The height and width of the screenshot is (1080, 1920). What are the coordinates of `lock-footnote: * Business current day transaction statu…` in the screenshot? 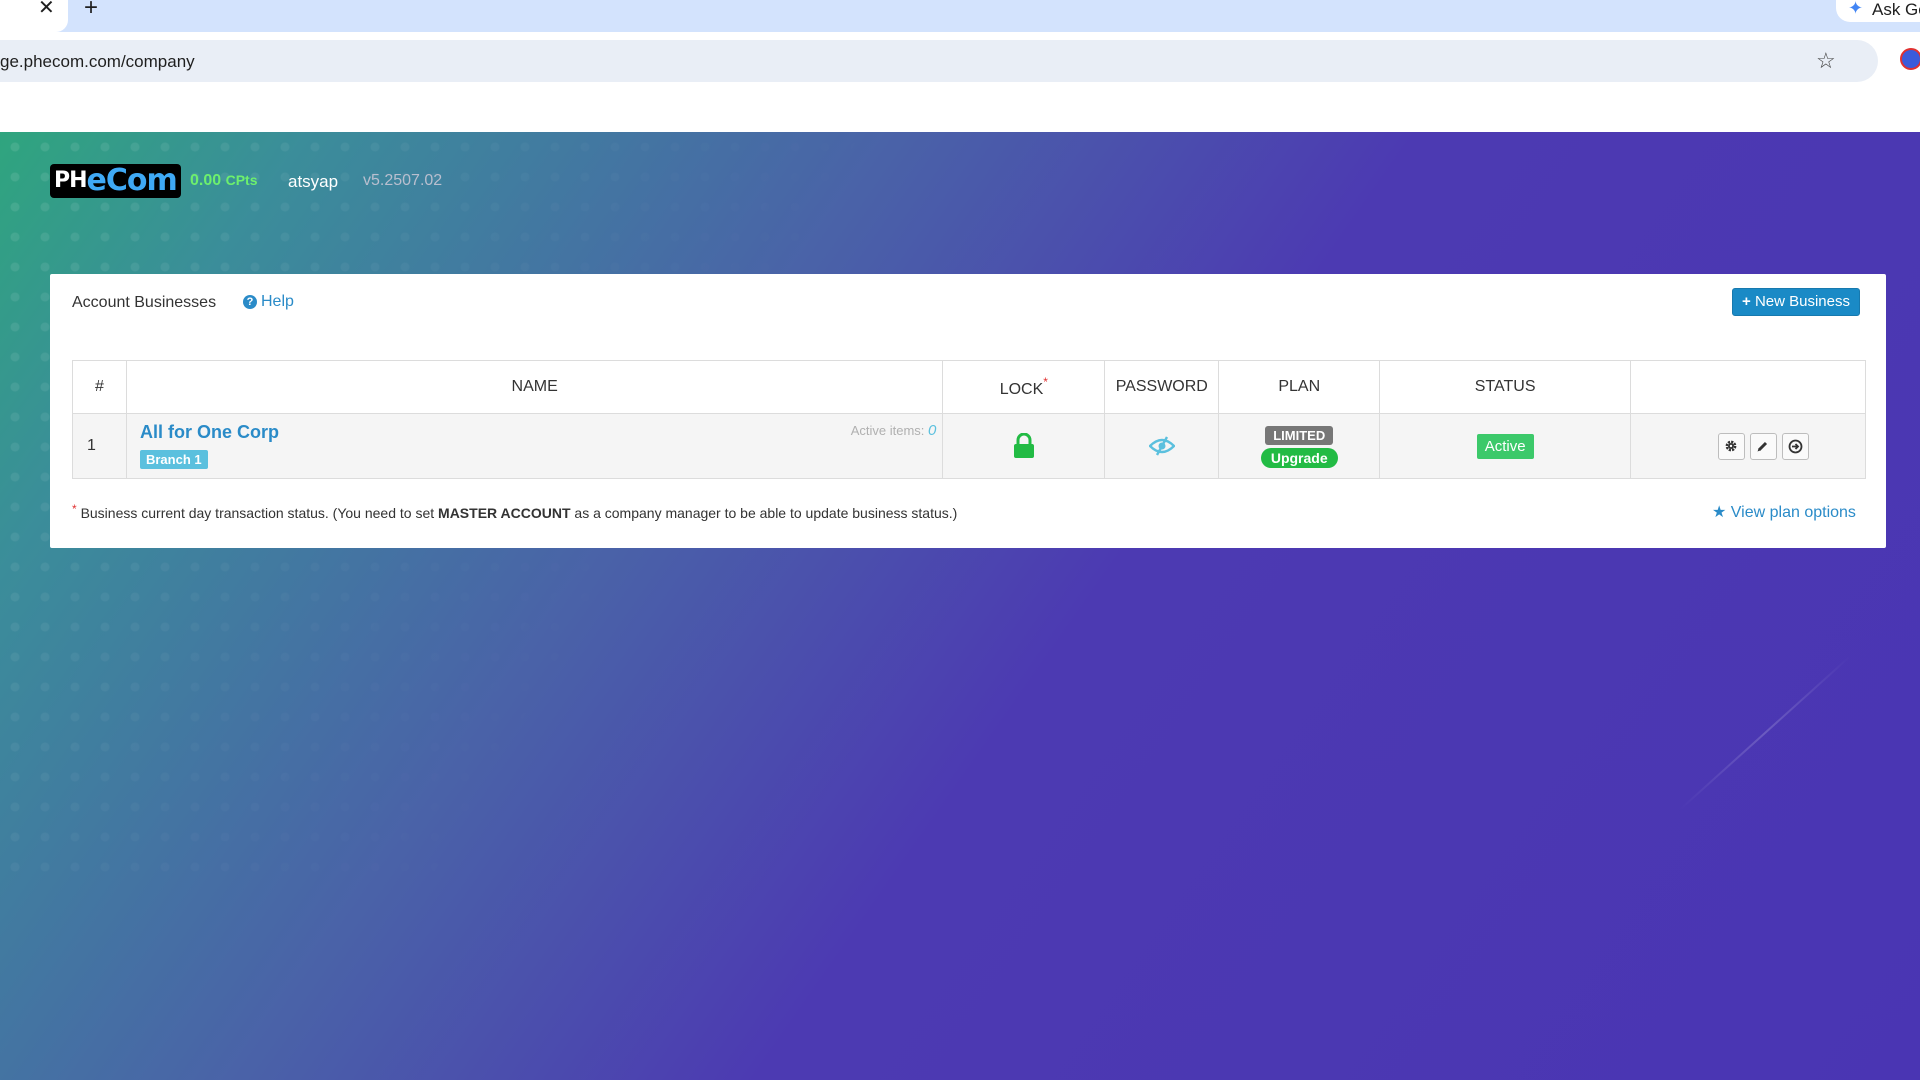 It's located at (514, 511).